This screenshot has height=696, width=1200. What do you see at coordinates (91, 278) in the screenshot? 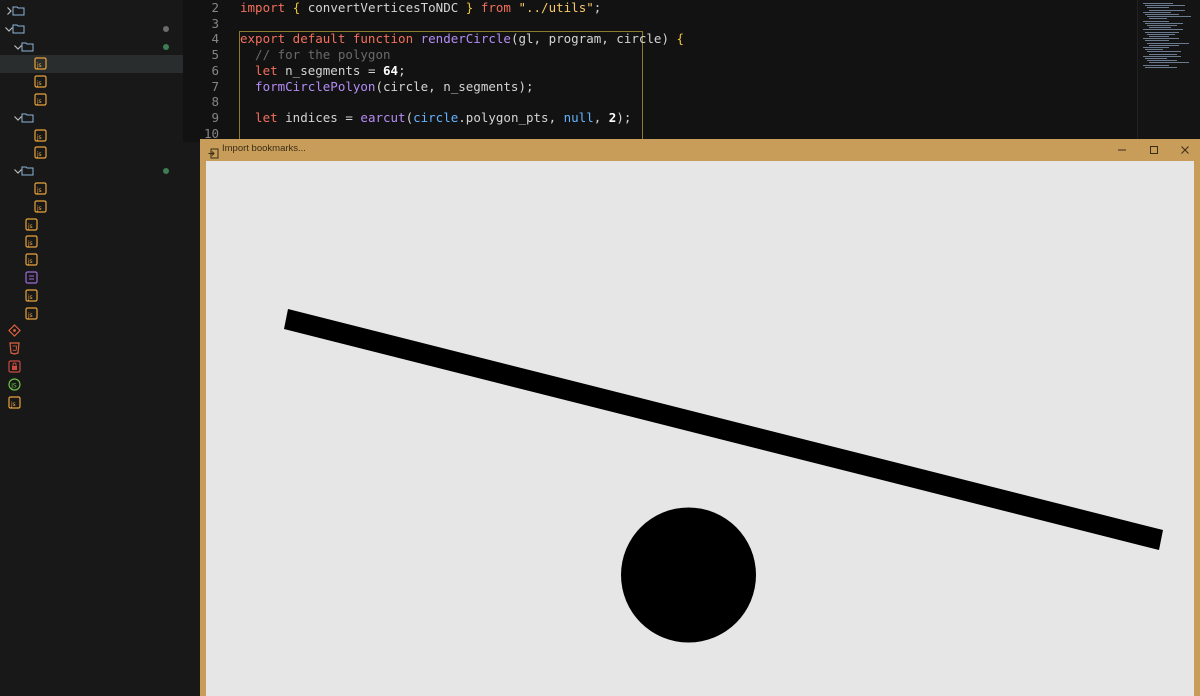
I see `explorer-item-style-css` at bounding box center [91, 278].